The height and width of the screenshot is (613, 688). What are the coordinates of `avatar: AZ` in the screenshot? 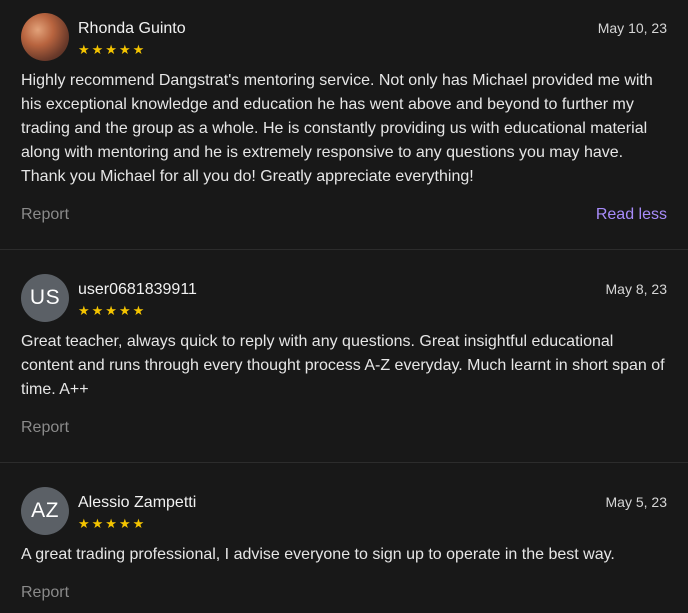 It's located at (45, 511).